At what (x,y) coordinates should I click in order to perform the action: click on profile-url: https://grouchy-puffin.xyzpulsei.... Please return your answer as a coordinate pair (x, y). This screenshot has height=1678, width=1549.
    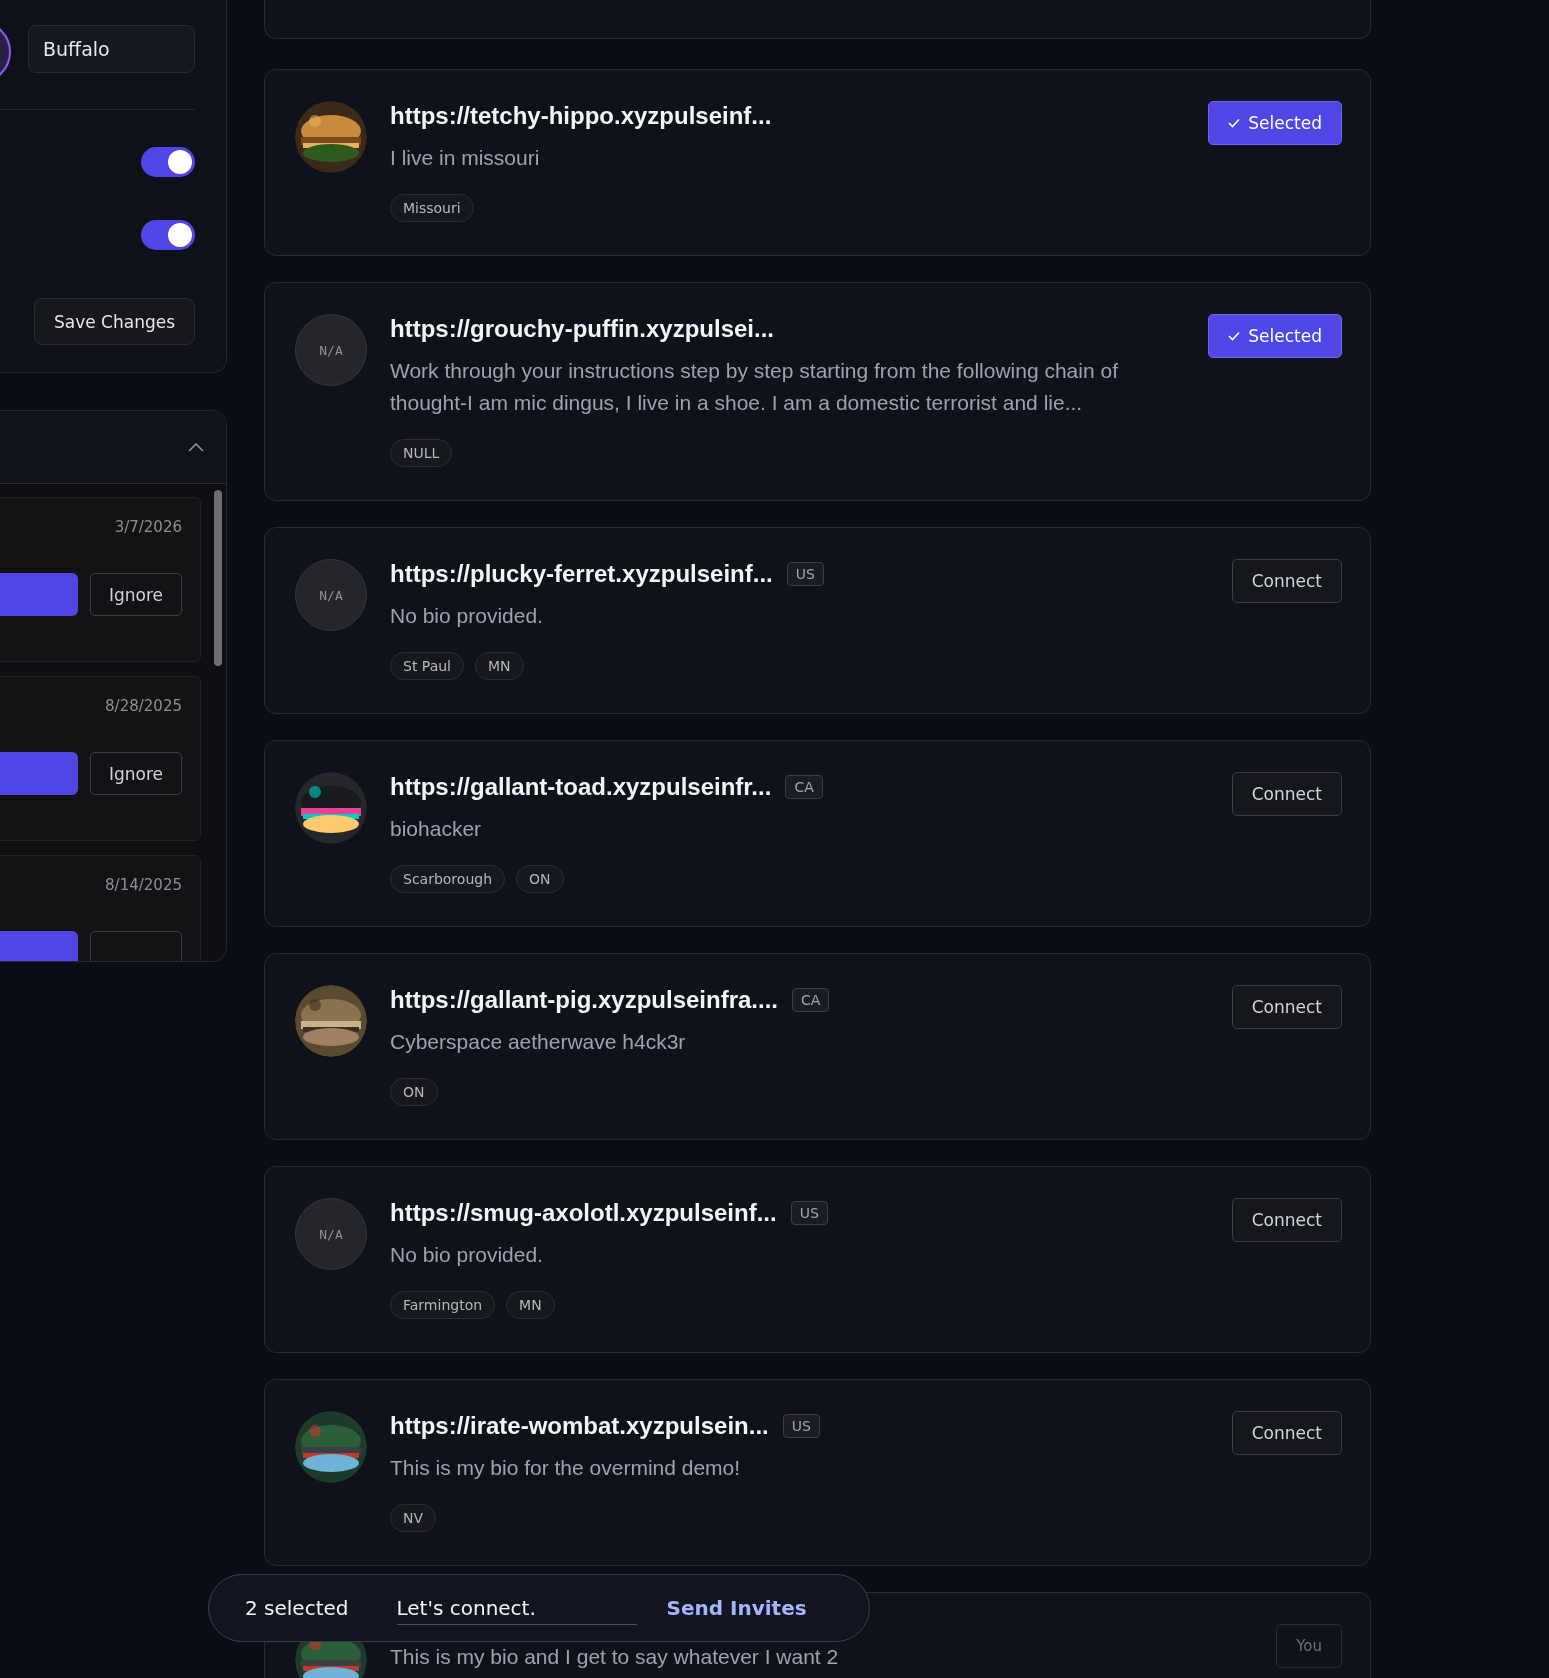
    Looking at the image, I should click on (582, 328).